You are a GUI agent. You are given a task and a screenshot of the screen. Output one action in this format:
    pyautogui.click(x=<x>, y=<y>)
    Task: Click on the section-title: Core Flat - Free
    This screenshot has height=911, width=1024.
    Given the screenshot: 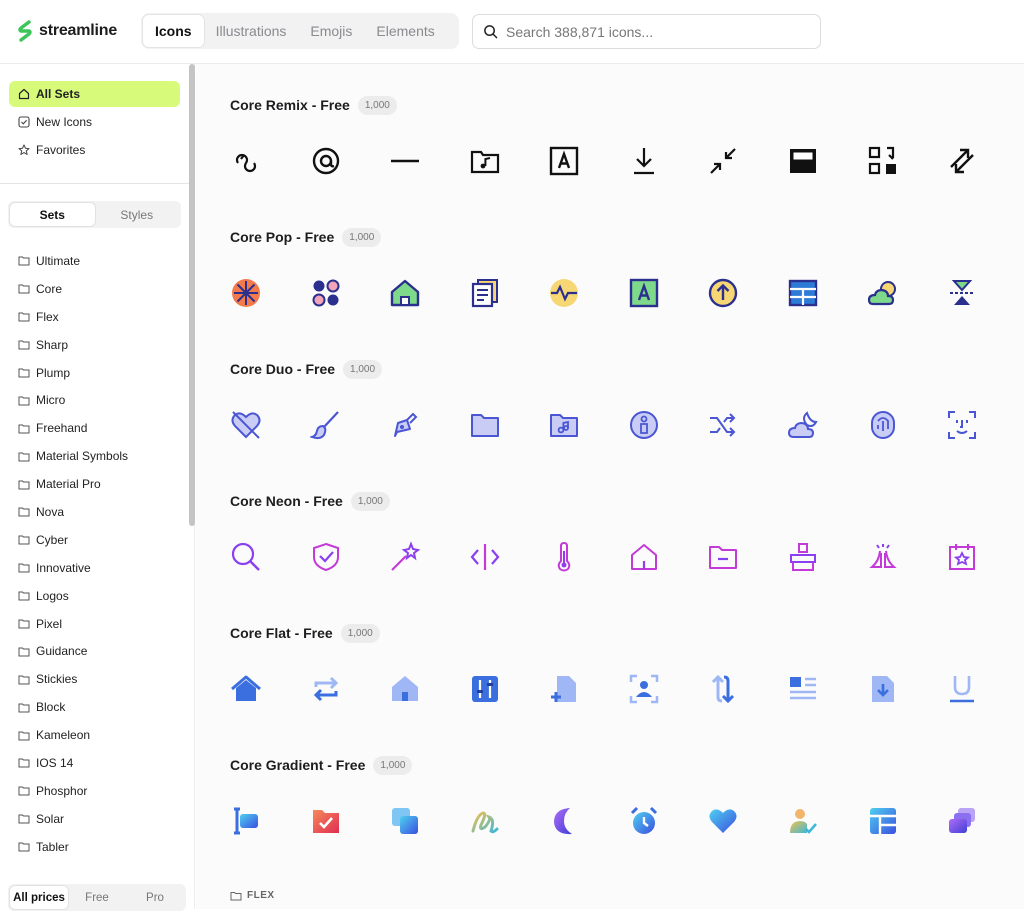 What is the action you would take?
    pyautogui.click(x=281, y=633)
    